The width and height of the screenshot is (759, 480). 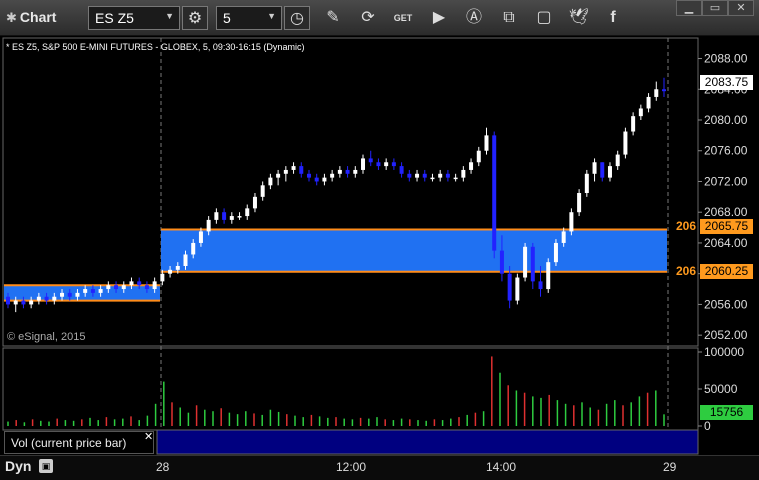 What do you see at coordinates (368, 18) in the screenshot?
I see `refresh-icon: ⟳` at bounding box center [368, 18].